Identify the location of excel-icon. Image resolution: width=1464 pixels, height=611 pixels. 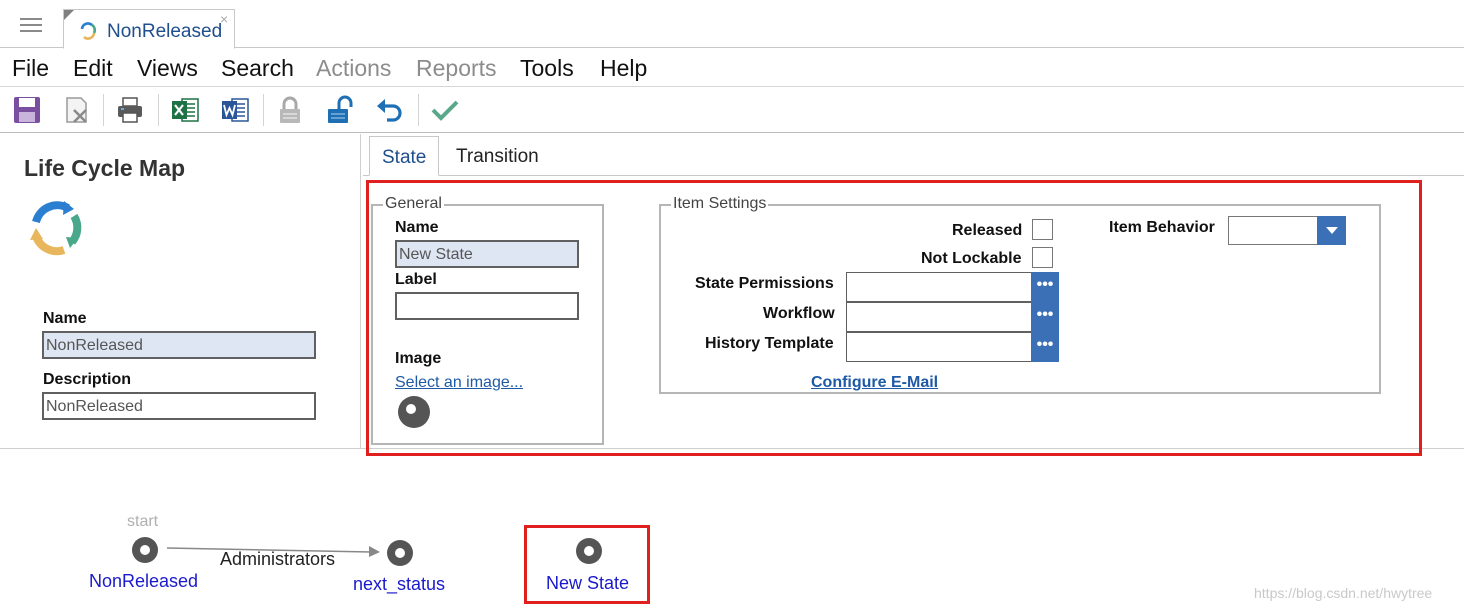
(185, 110).